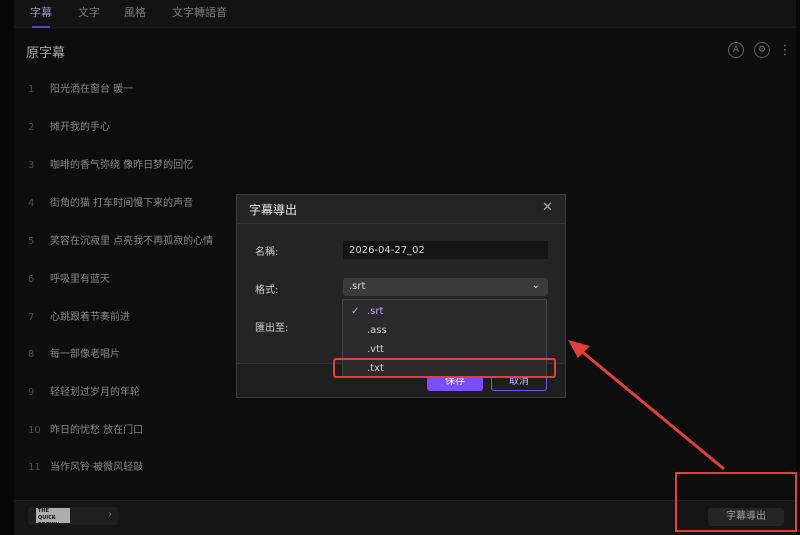 The height and width of the screenshot is (535, 800). Describe the element at coordinates (357, 286) in the screenshot. I see `format-select-value: .srt` at that location.